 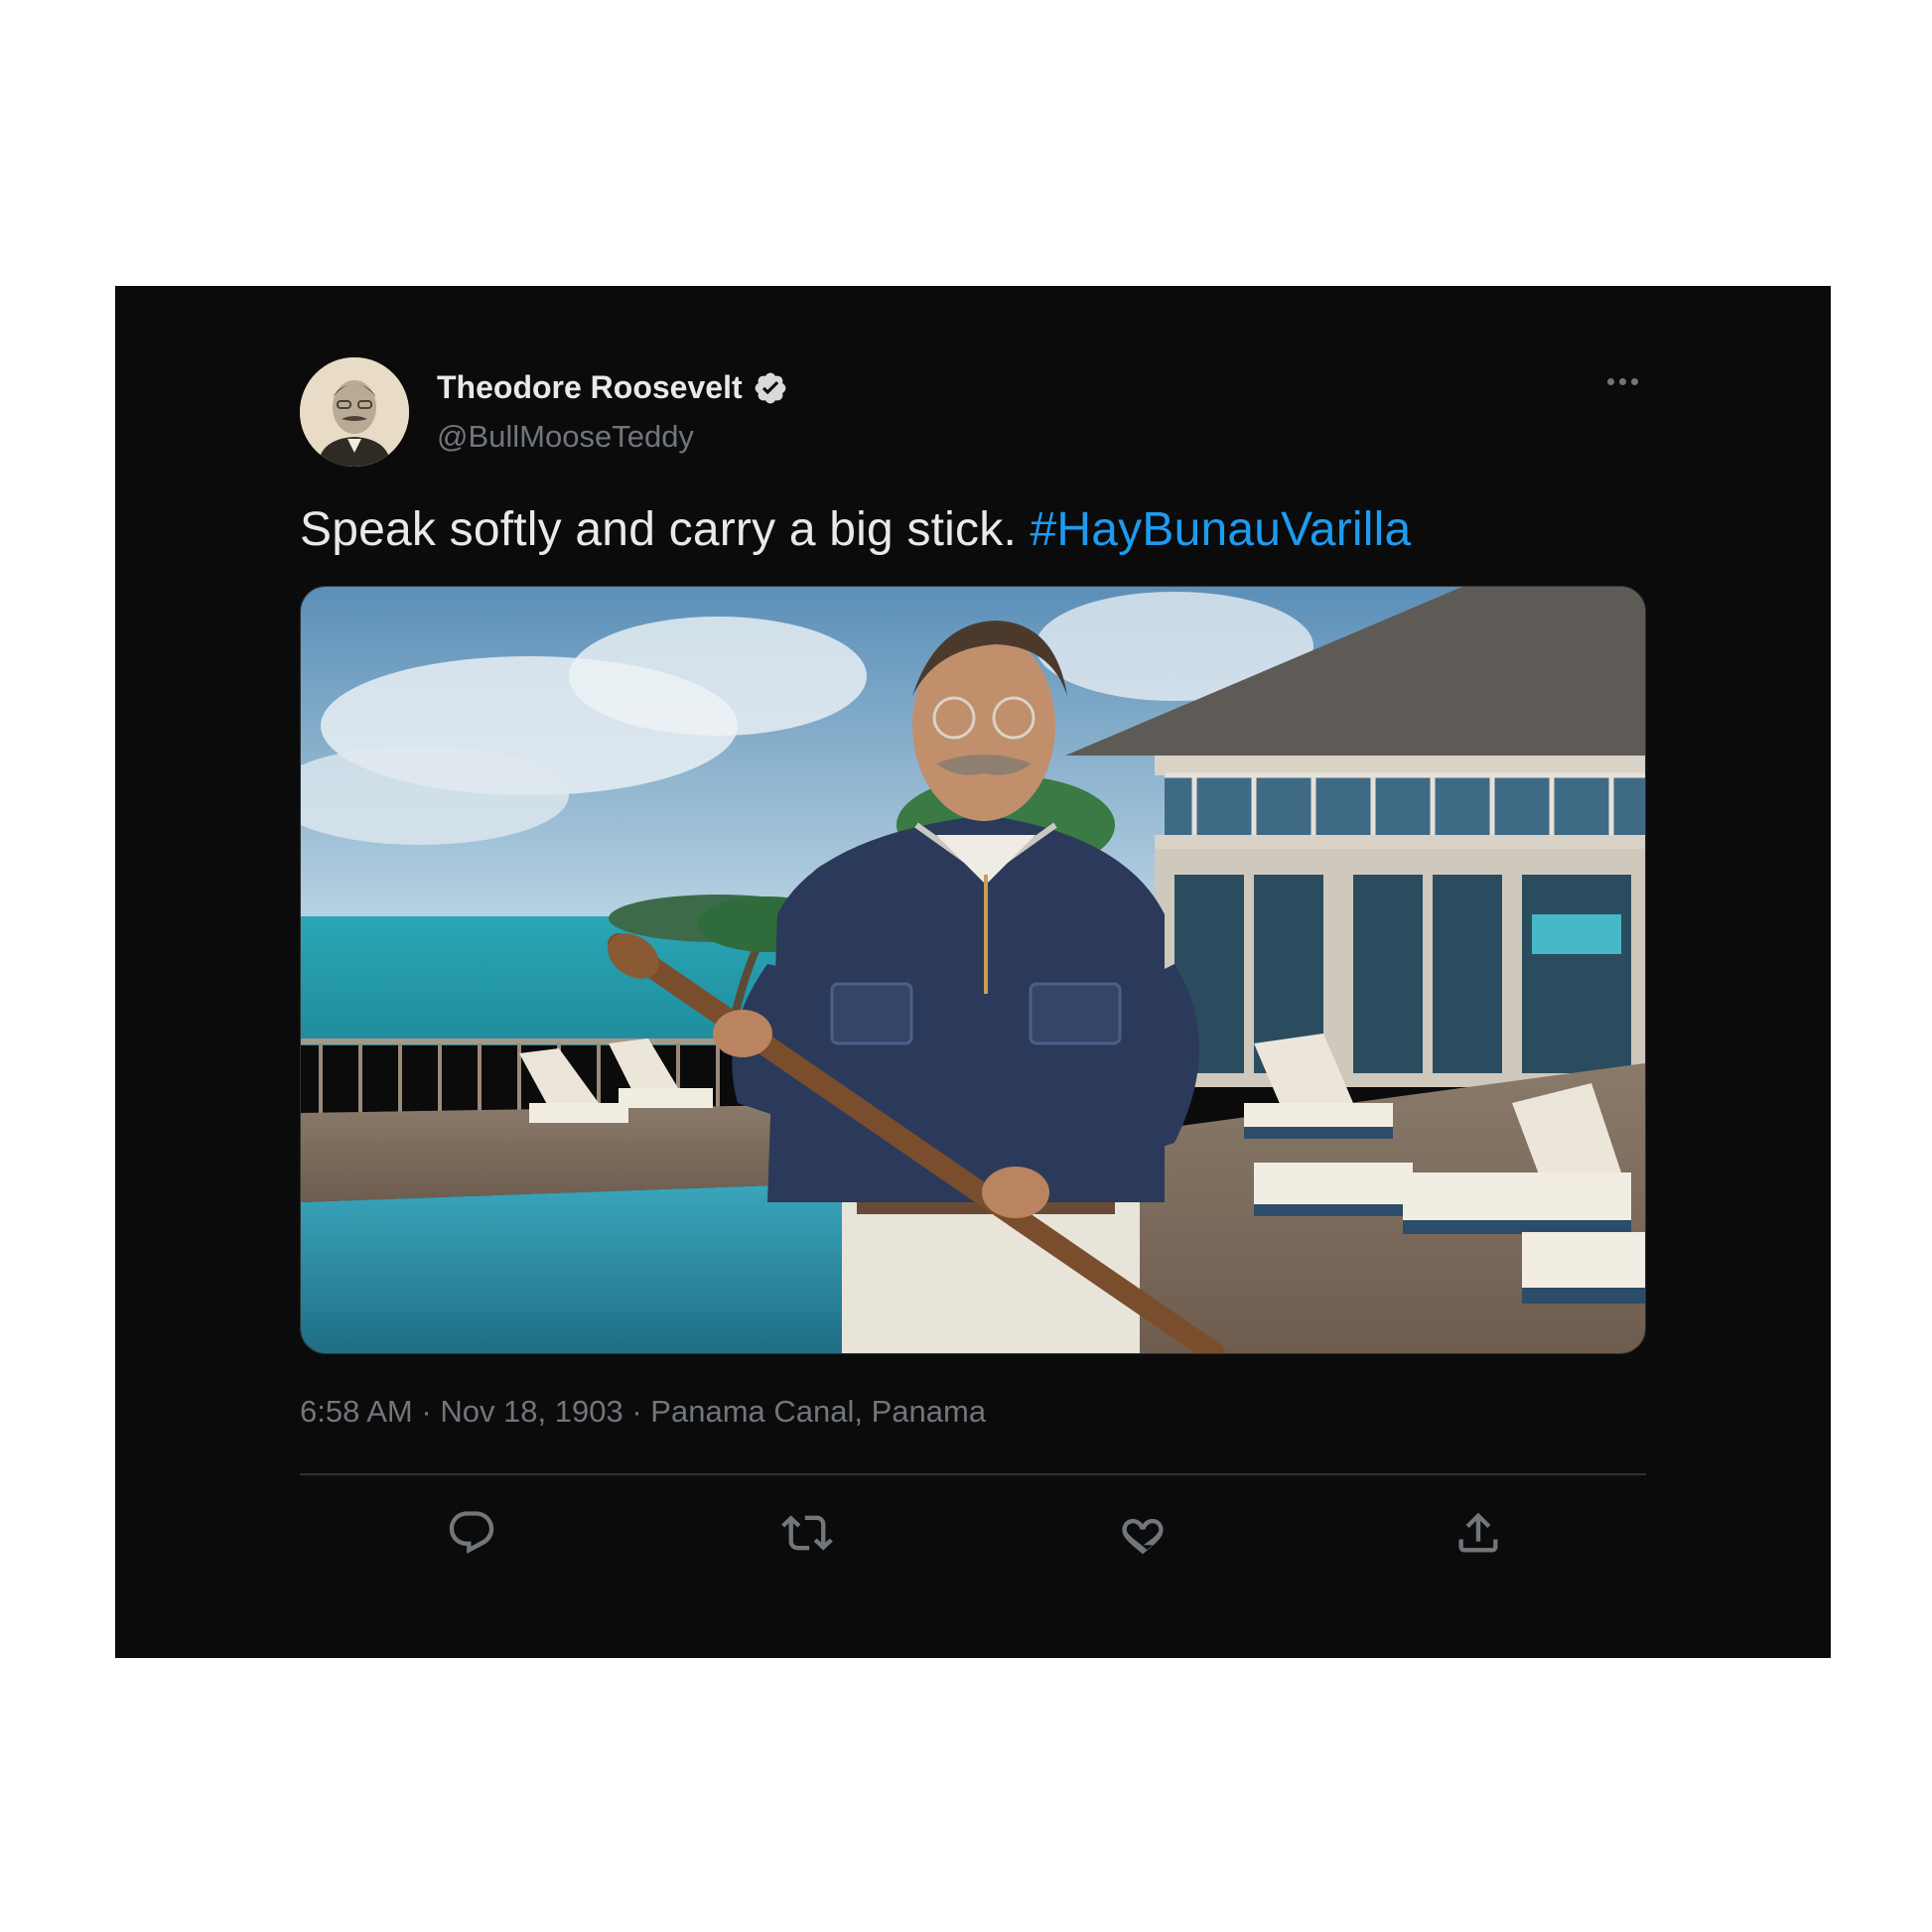 What do you see at coordinates (818, 1411) in the screenshot?
I see `tweet-location: Panama Canal, Panama` at bounding box center [818, 1411].